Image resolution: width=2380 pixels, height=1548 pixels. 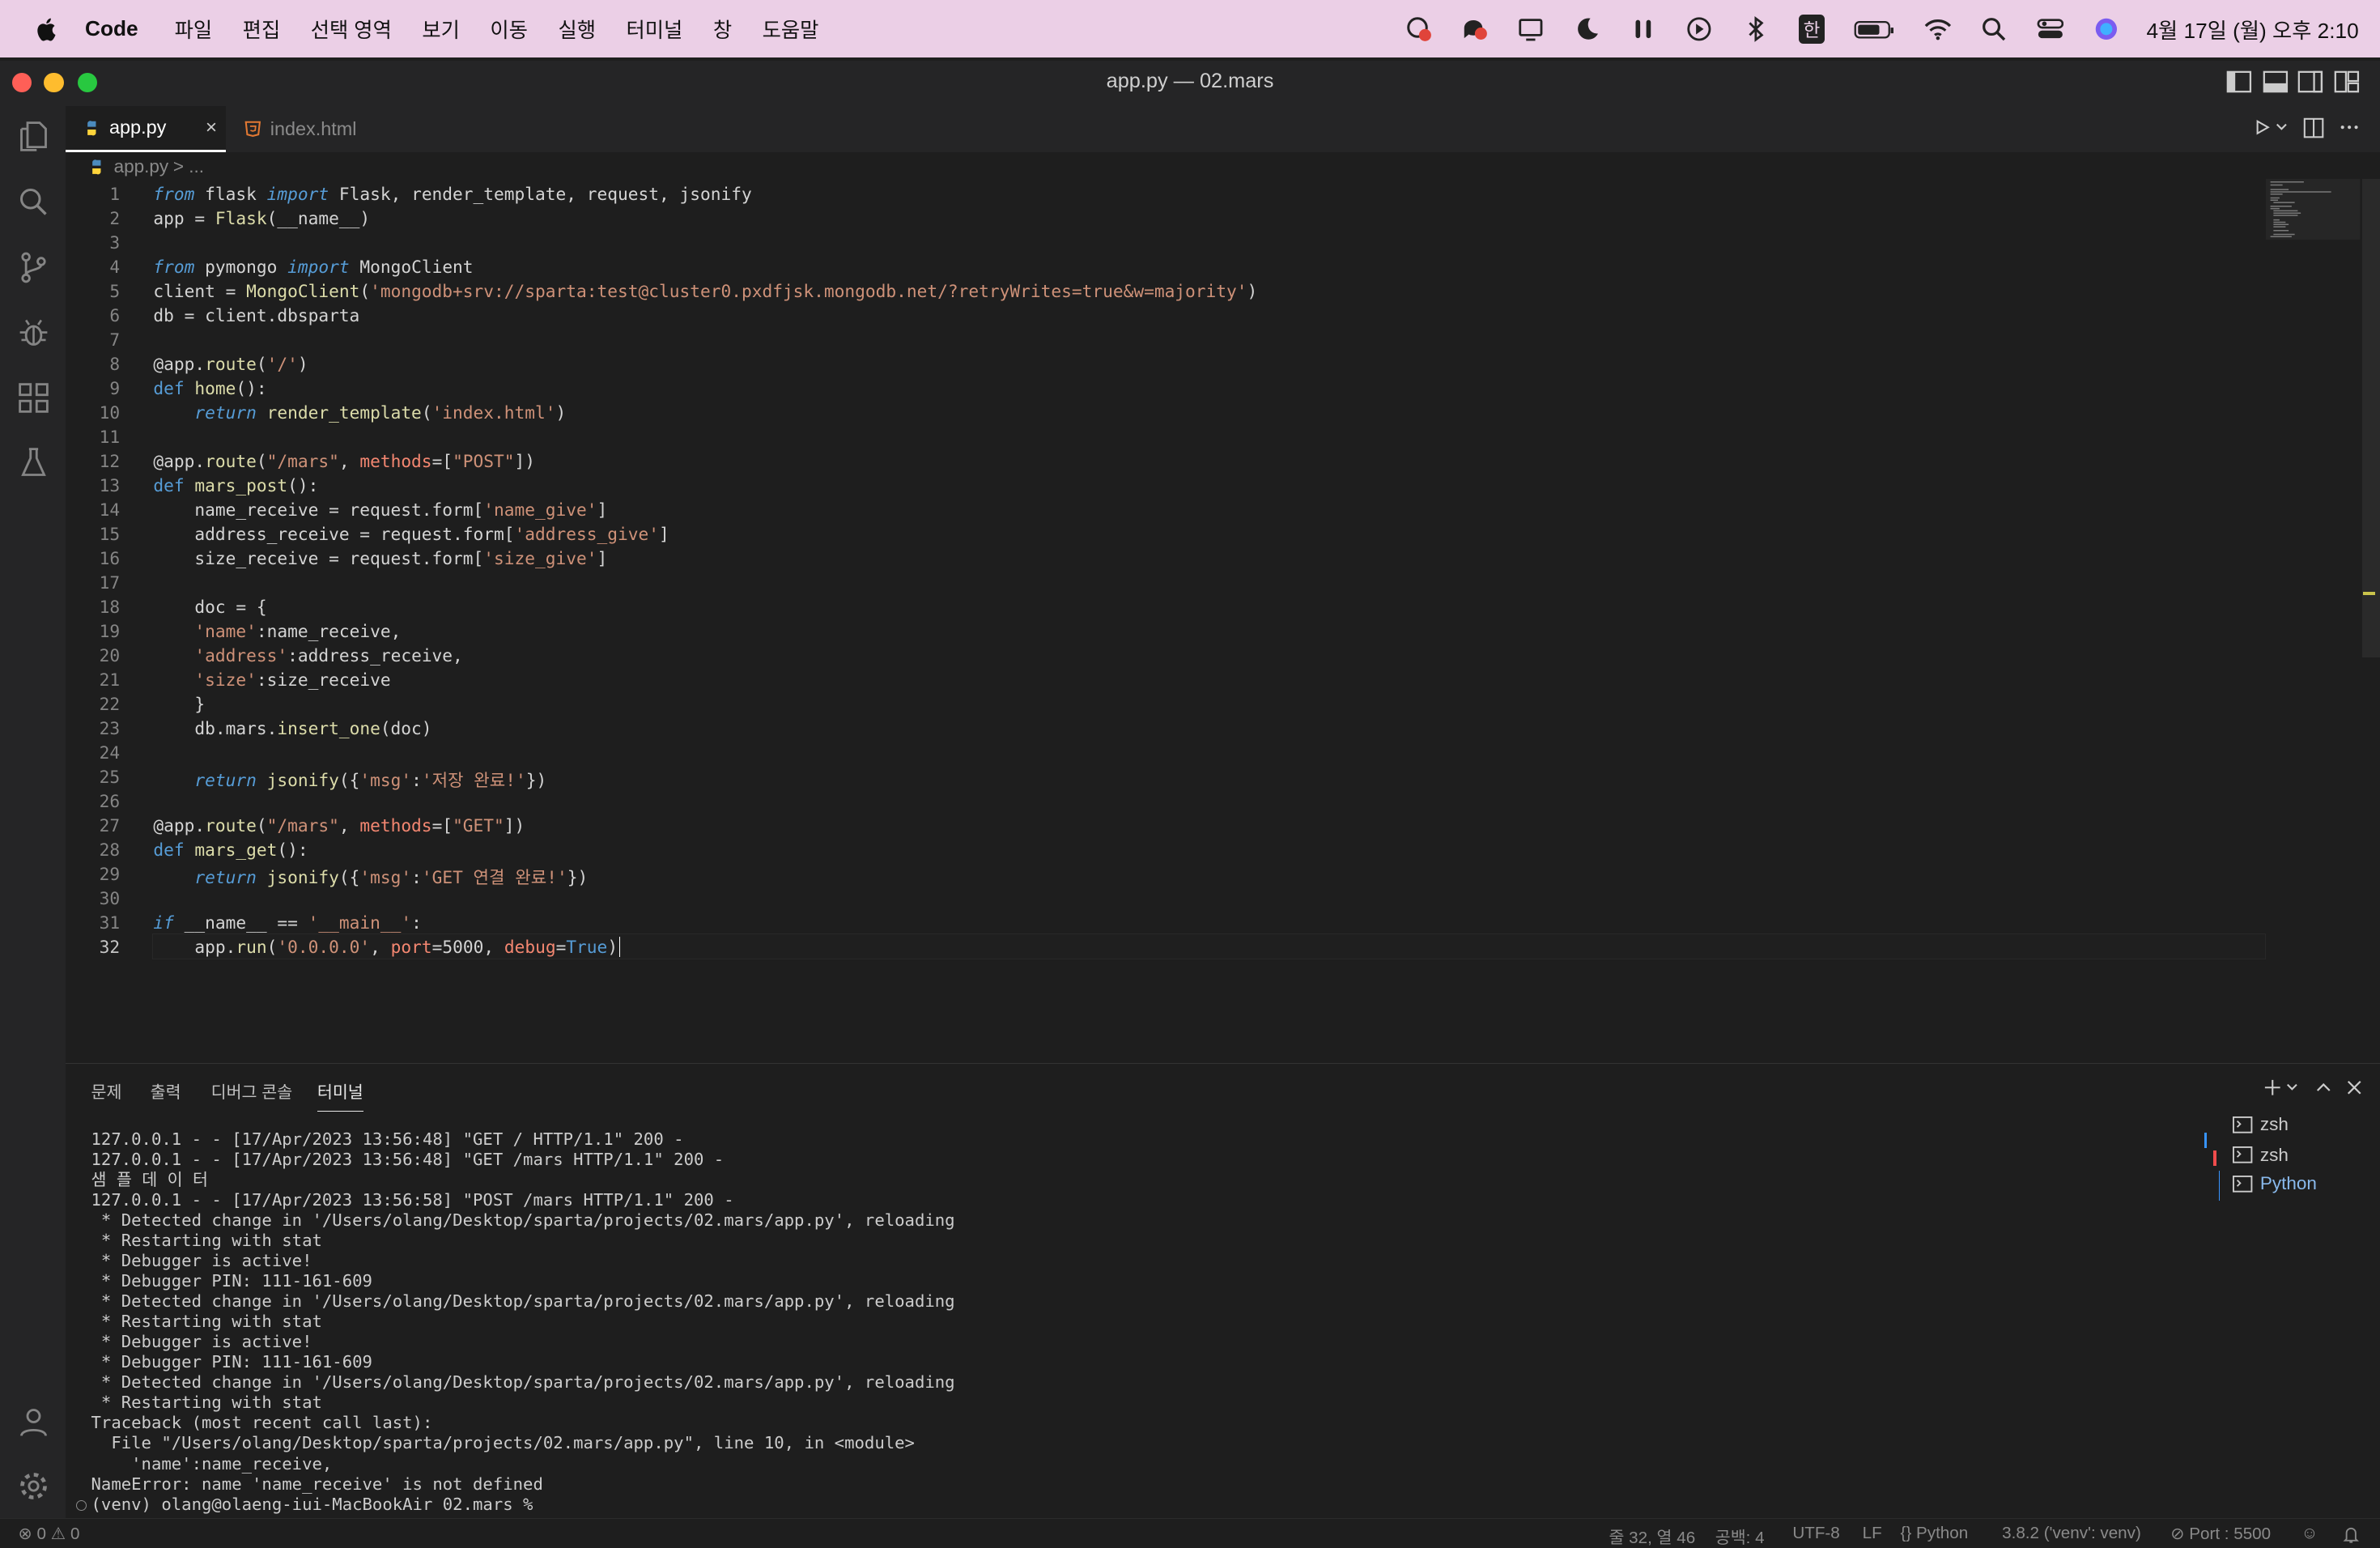 I want to click on extensions-icon, so click(x=33, y=398).